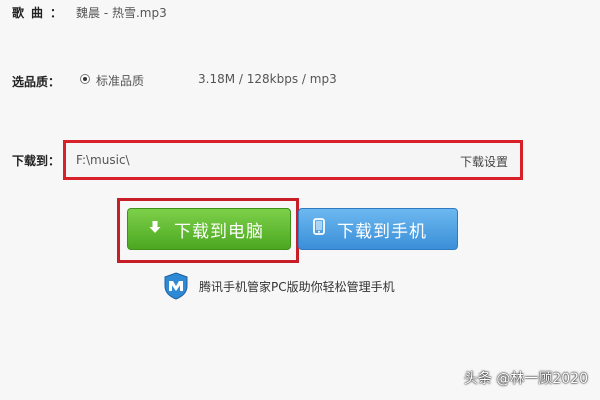 This screenshot has width=600, height=400. Describe the element at coordinates (176, 286) in the screenshot. I see `phone-manager-shield-icon` at that location.